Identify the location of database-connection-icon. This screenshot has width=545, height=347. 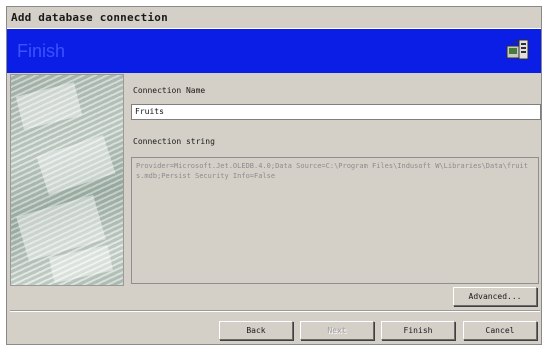
(518, 50).